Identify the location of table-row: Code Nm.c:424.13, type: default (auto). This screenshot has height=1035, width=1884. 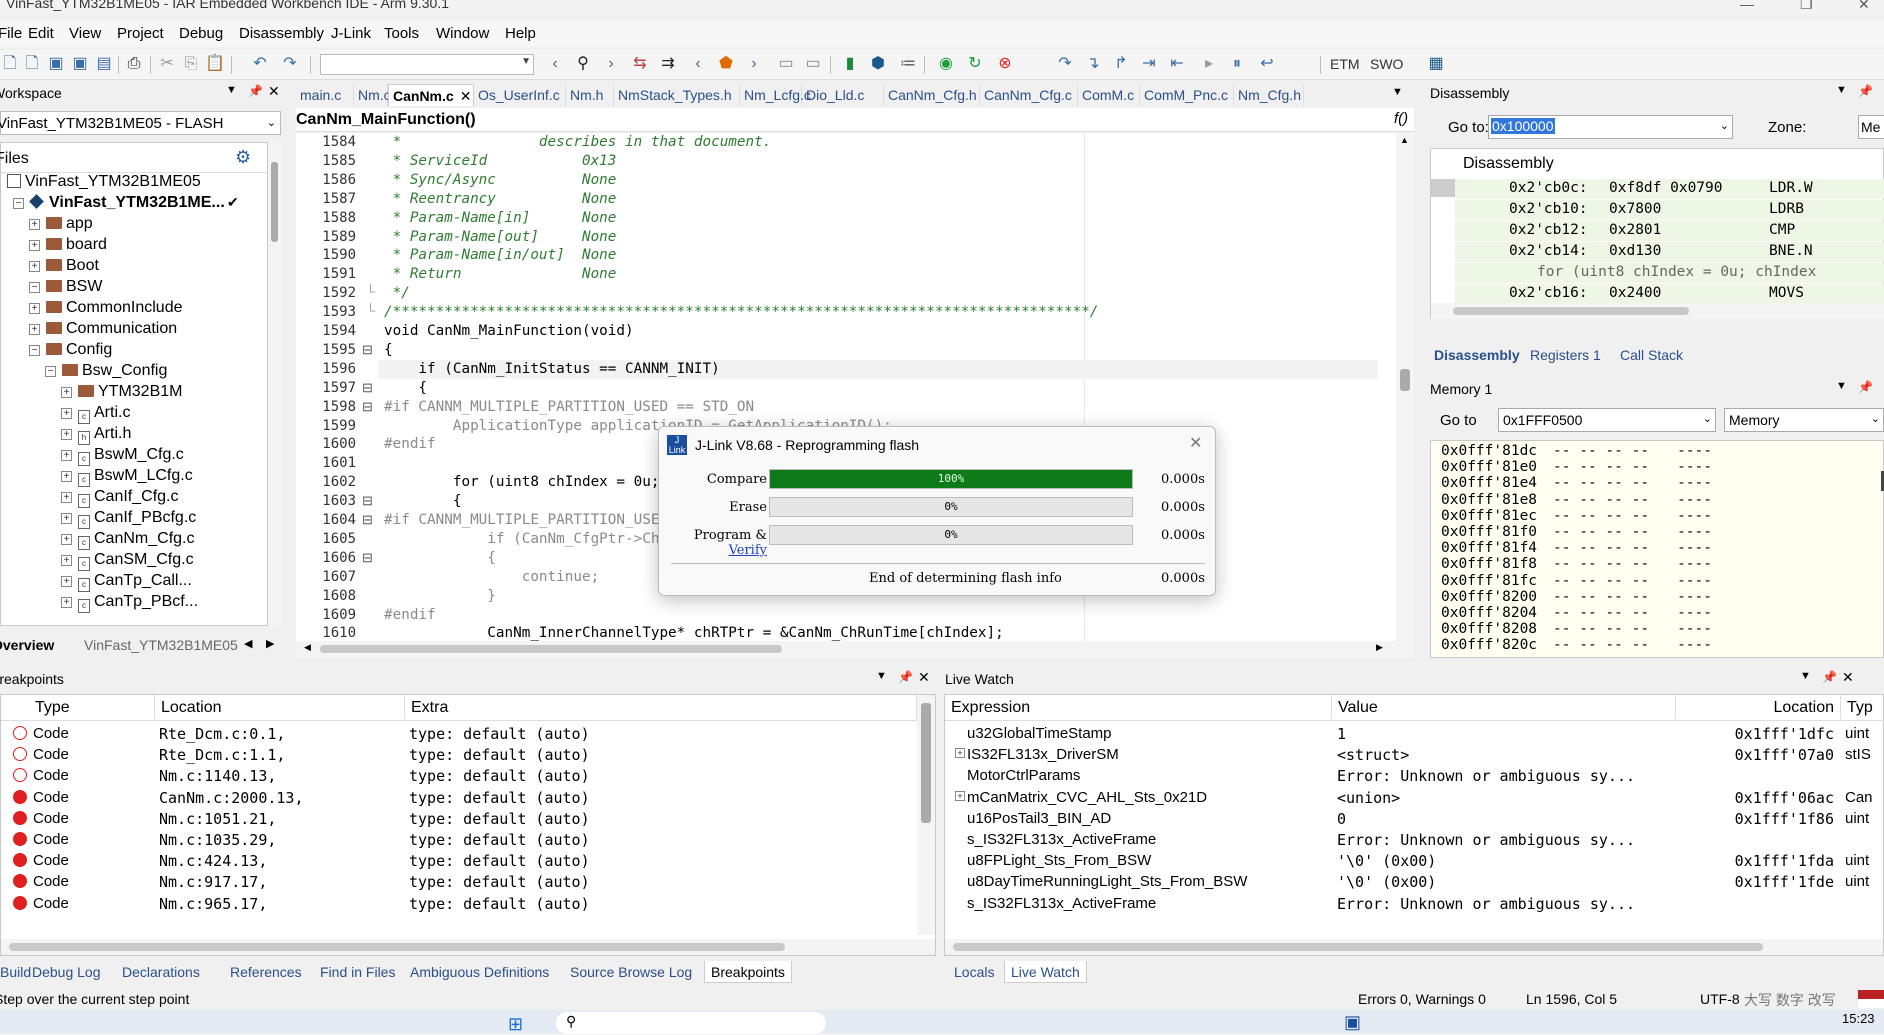
(458, 860).